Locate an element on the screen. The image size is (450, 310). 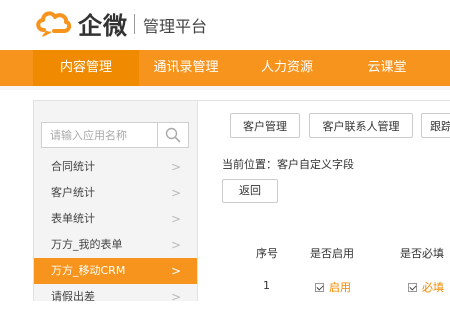
nav-separator is located at coordinates (225, 88).